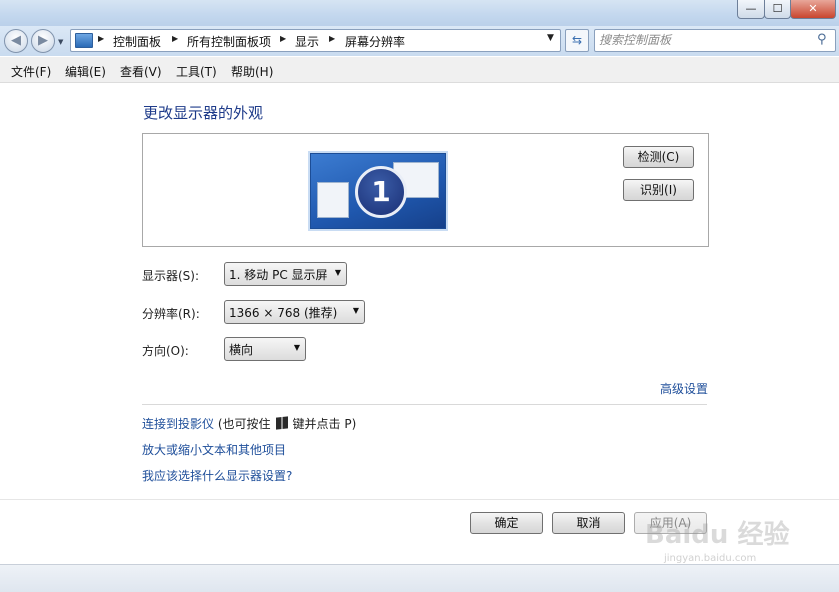  I want to click on status-bar, so click(419, 578).